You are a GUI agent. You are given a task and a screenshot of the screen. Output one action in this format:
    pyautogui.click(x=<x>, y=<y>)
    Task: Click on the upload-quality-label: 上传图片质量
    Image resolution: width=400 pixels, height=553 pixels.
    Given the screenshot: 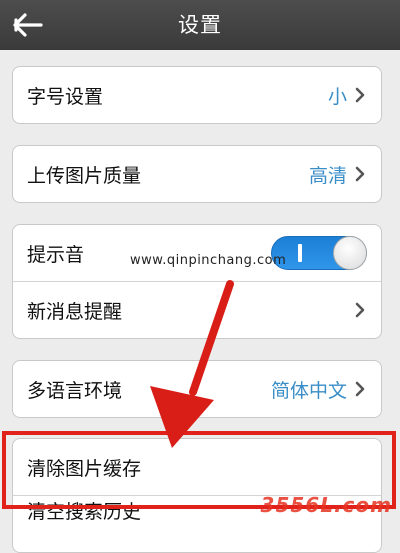 What is the action you would take?
    pyautogui.click(x=84, y=175)
    